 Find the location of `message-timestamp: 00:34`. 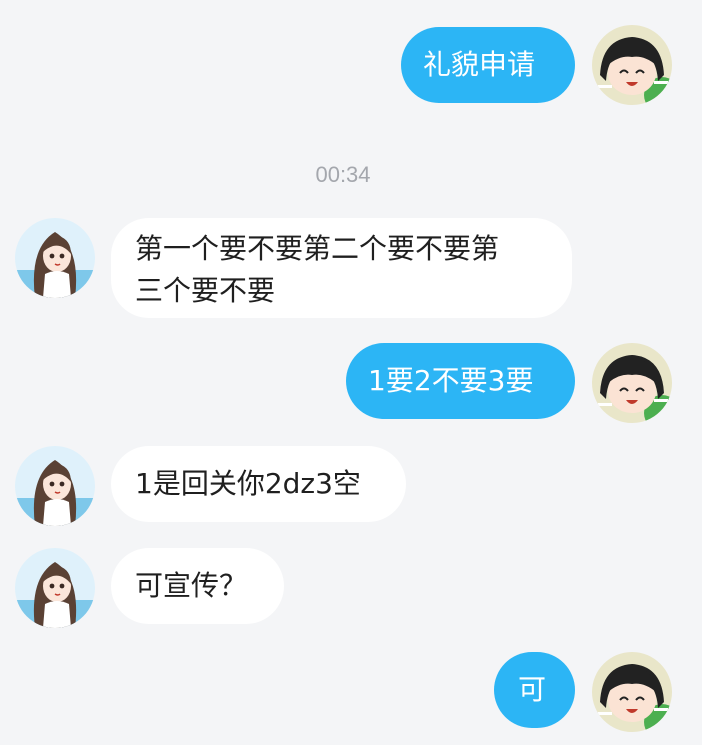

message-timestamp: 00:34 is located at coordinates (343, 174).